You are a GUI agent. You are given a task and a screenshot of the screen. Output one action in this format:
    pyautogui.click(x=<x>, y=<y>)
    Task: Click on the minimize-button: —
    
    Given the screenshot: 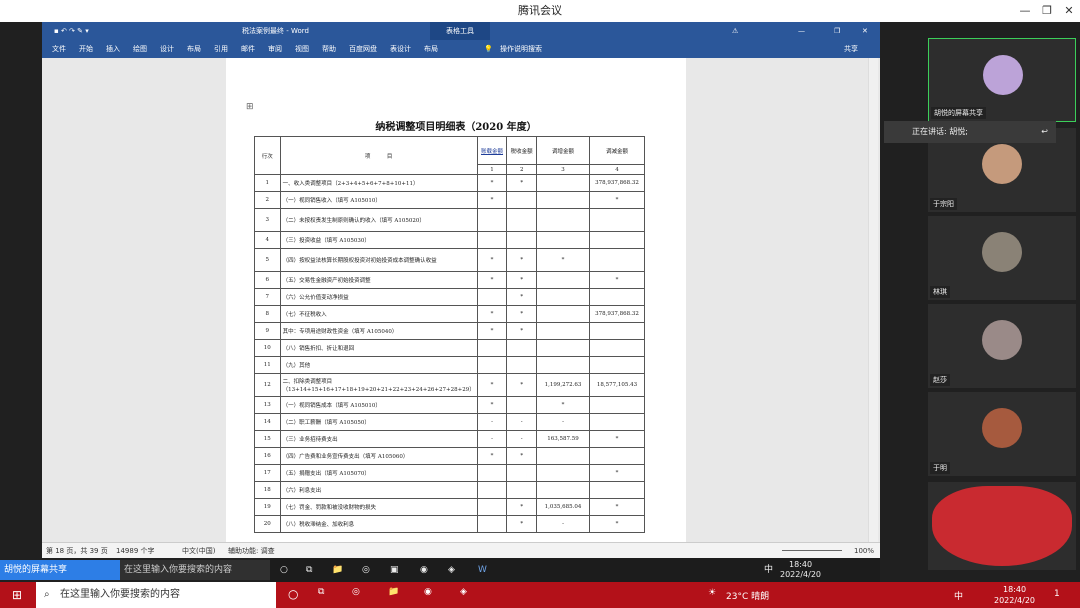 What is the action you would take?
    pyautogui.click(x=1025, y=11)
    